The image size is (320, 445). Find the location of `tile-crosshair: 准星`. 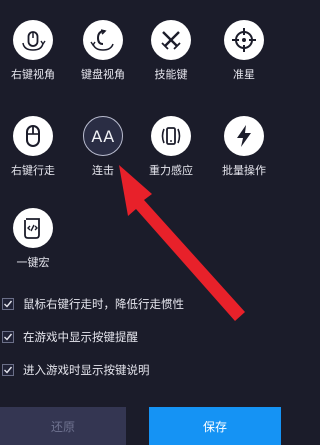

tile-crosshair: 准星 is located at coordinates (244, 51).